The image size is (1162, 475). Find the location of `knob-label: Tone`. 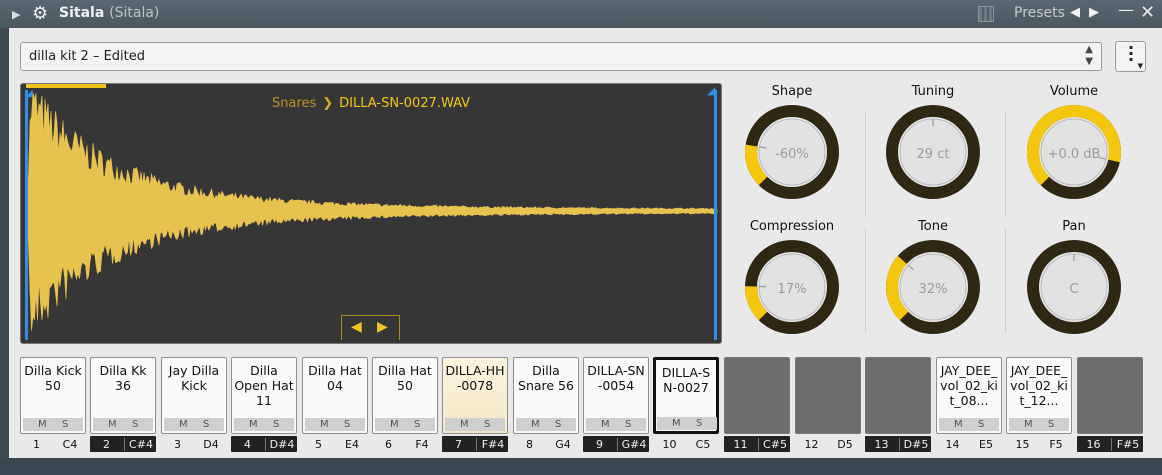

knob-label: Tone is located at coordinates (933, 226).